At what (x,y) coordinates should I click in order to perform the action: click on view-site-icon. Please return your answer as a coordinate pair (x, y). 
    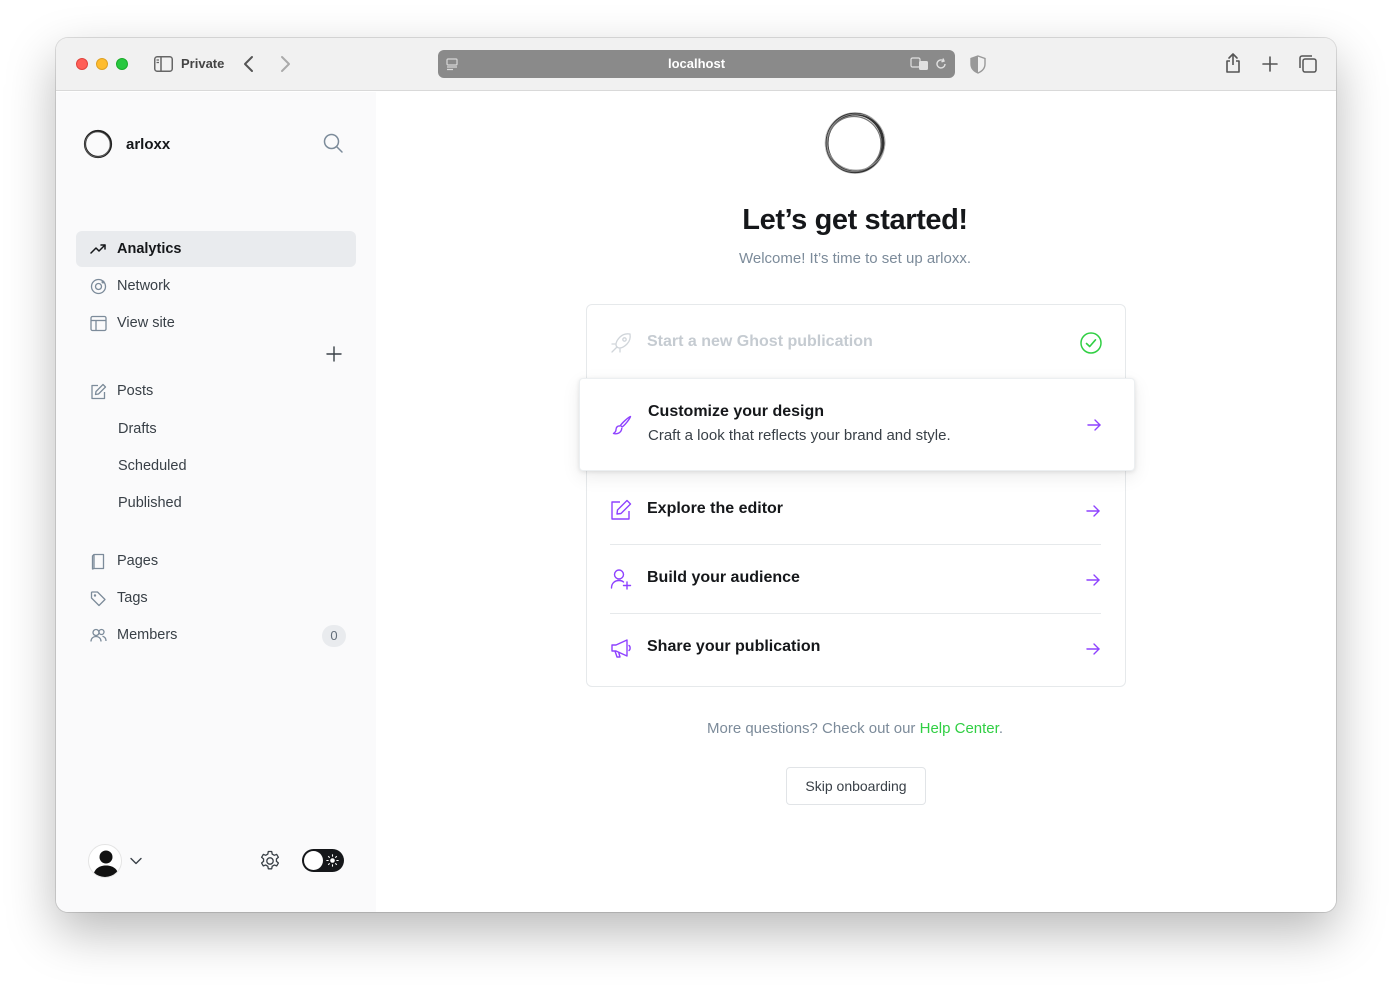
    Looking at the image, I should click on (98, 323).